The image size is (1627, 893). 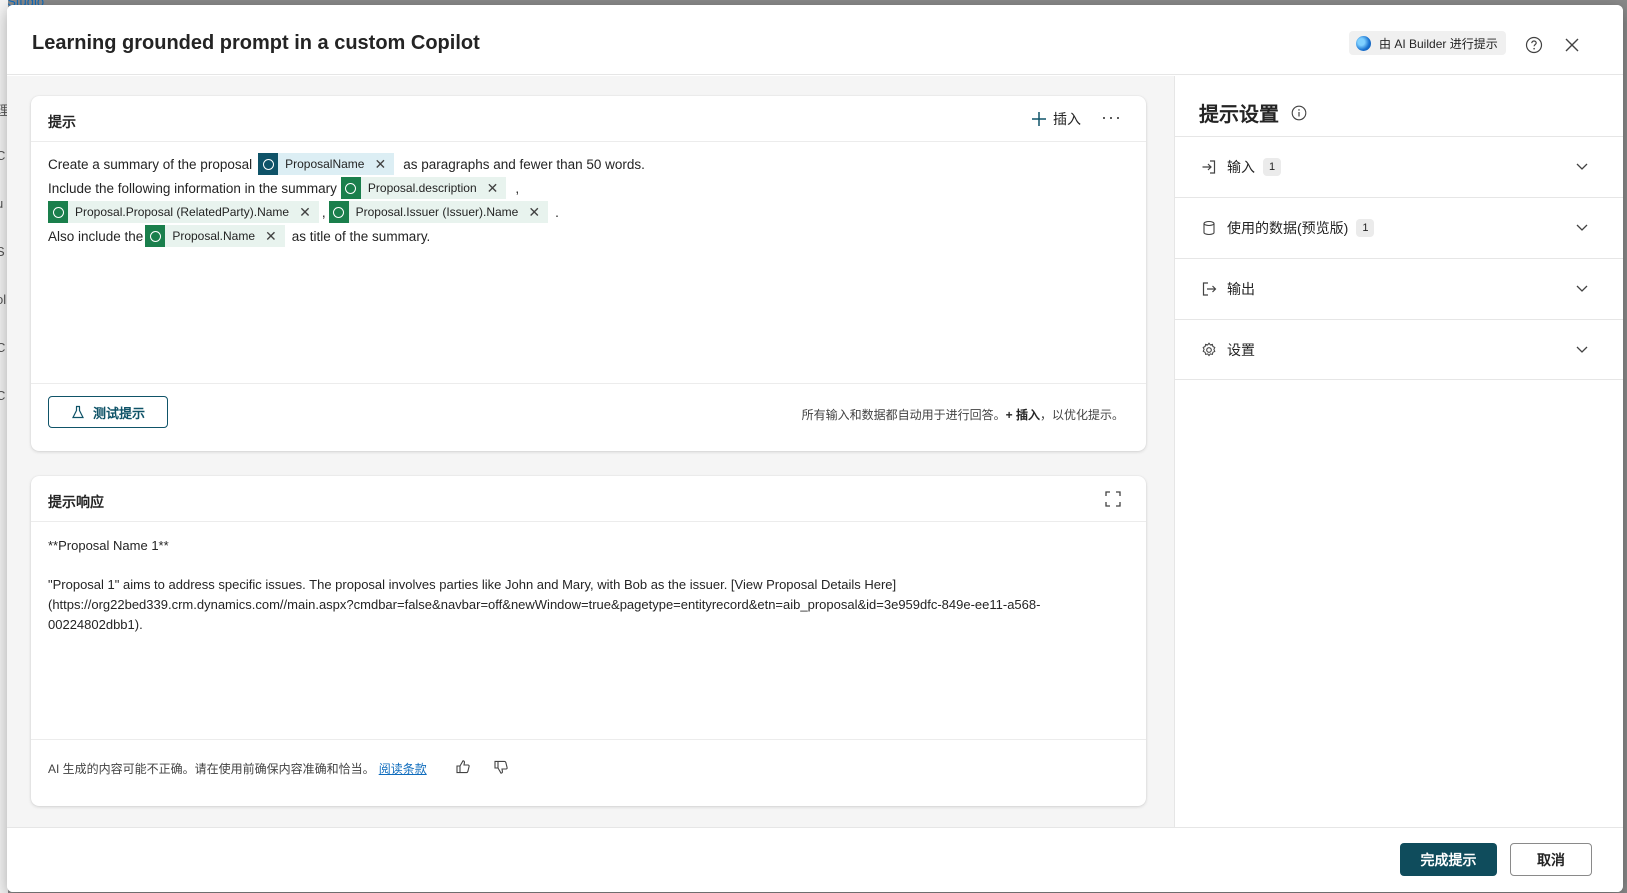 I want to click on settings-title-text: 提示设置, so click(x=1239, y=115).